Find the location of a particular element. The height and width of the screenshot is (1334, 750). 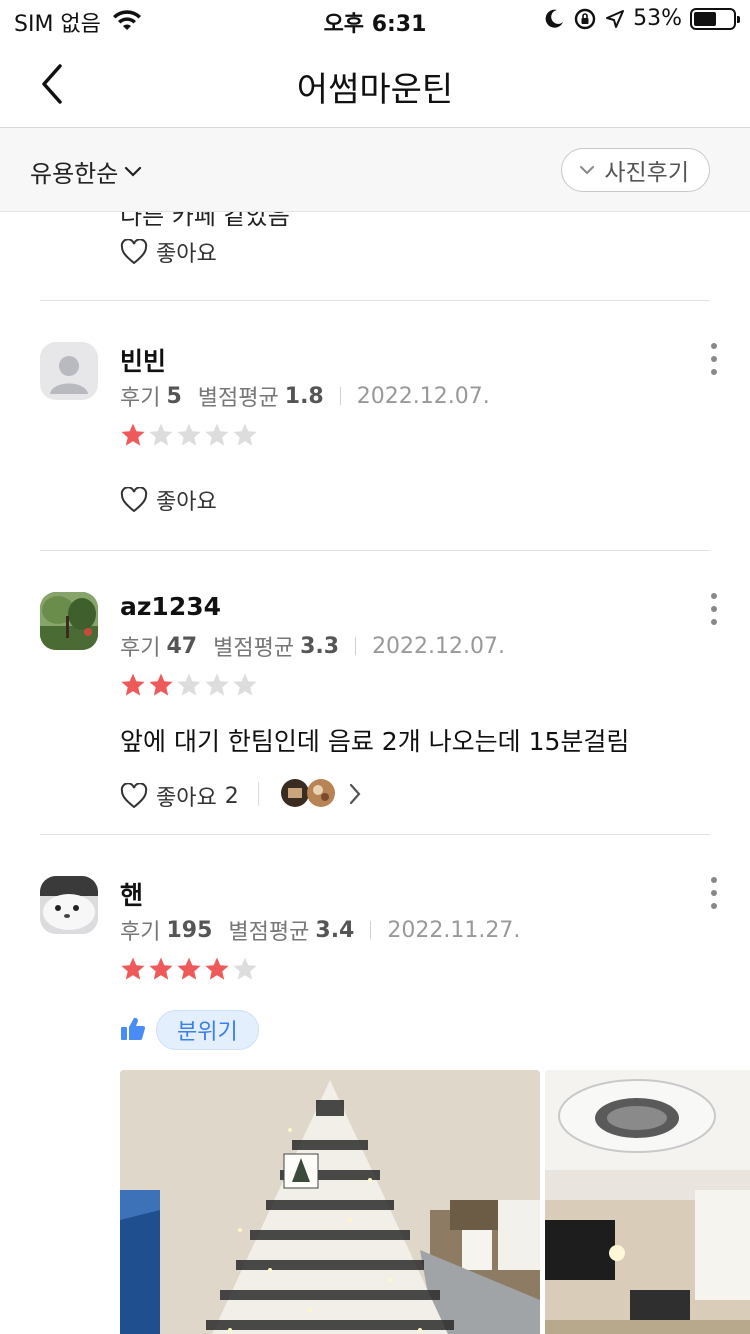

review-date: 2022.11.27. is located at coordinates (454, 930).